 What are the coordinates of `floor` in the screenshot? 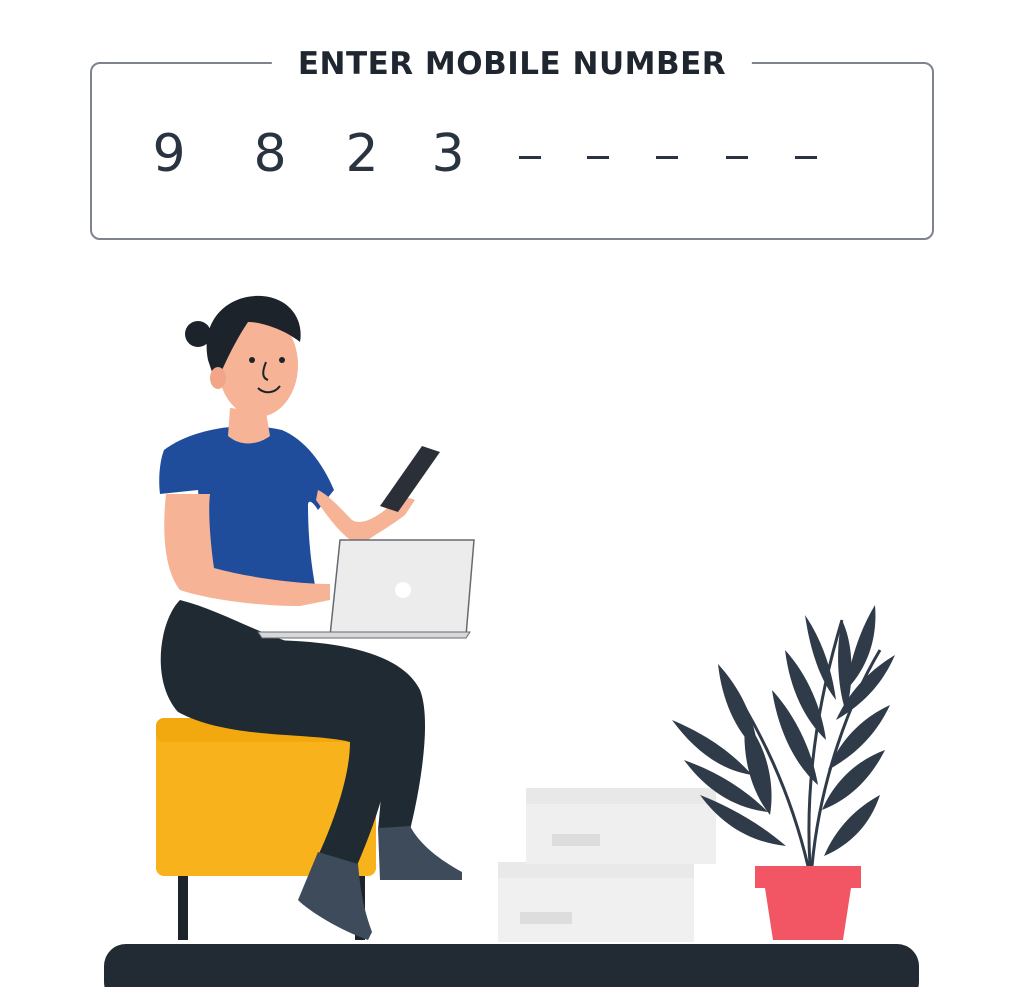 It's located at (511, 965).